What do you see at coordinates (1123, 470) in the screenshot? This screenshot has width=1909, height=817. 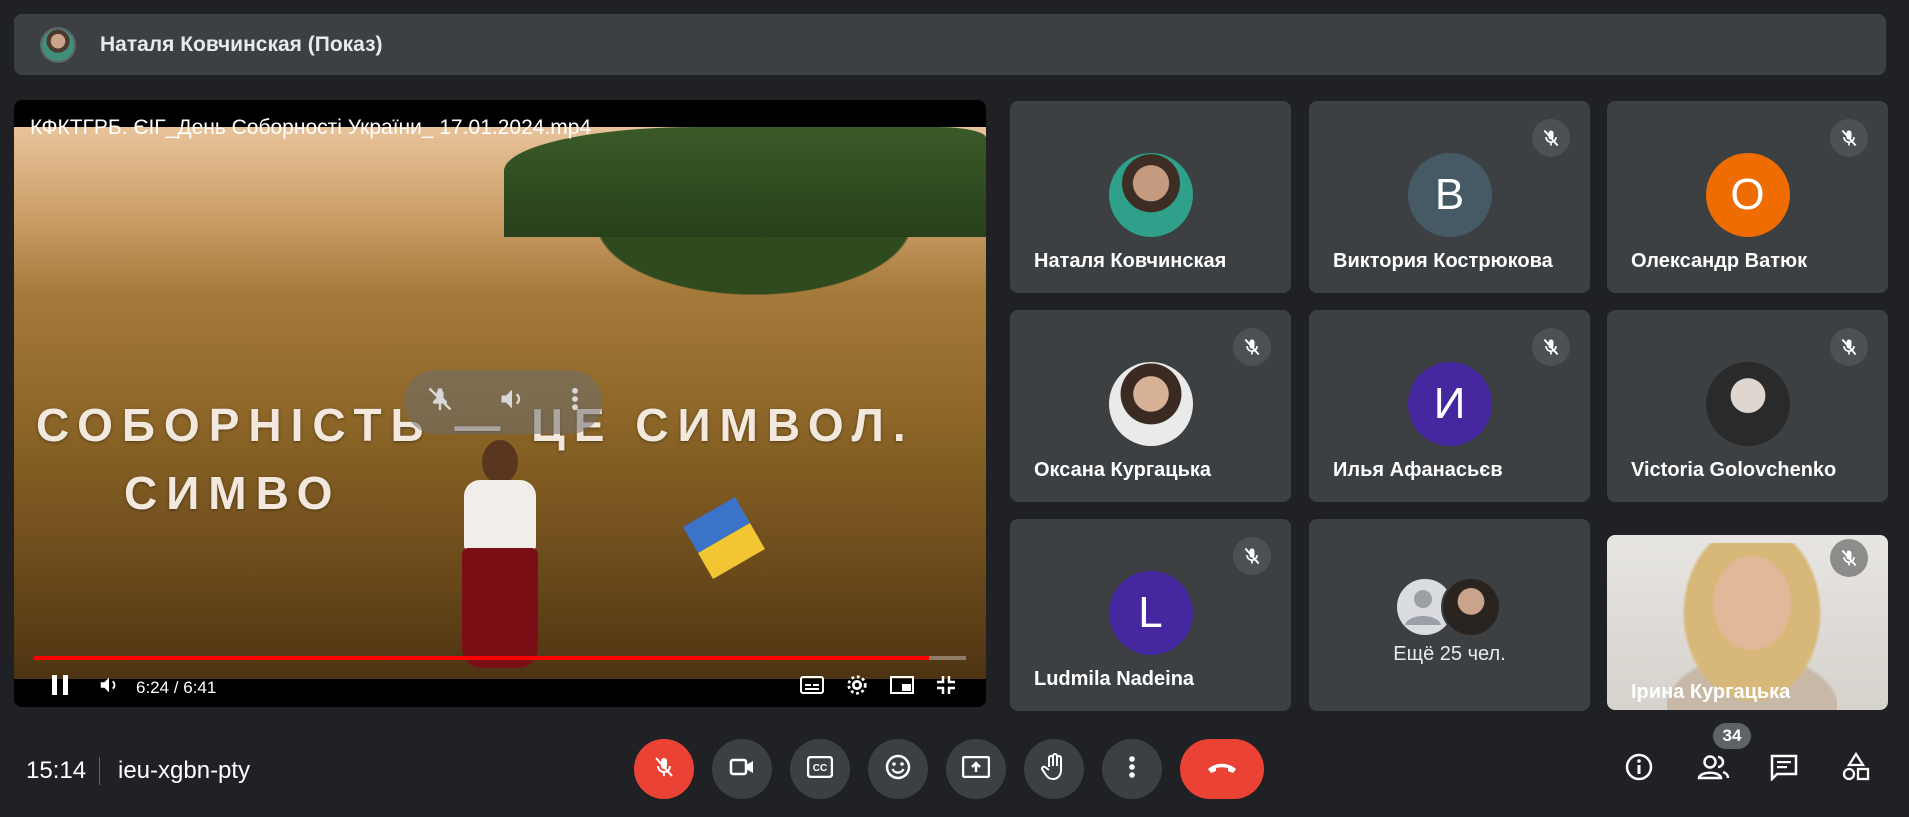 I see `participant-name: Оксана Кургацька` at bounding box center [1123, 470].